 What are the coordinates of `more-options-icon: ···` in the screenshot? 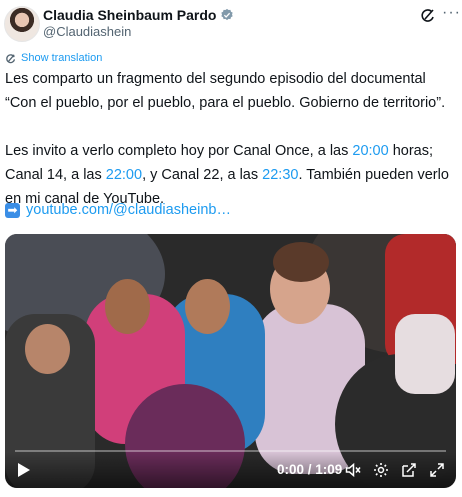 It's located at (451, 12).